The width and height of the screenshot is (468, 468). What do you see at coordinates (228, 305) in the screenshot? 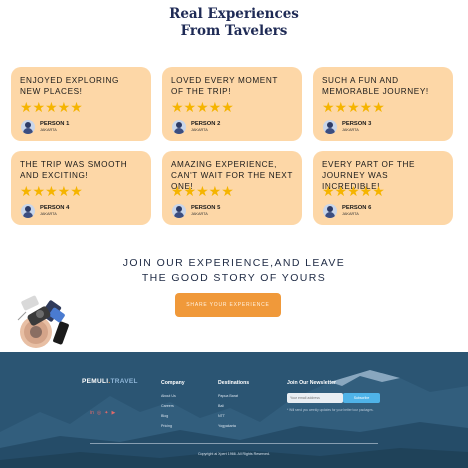
I see `share-experience-button: SHARE YOUR EXPERIENCE` at bounding box center [228, 305].